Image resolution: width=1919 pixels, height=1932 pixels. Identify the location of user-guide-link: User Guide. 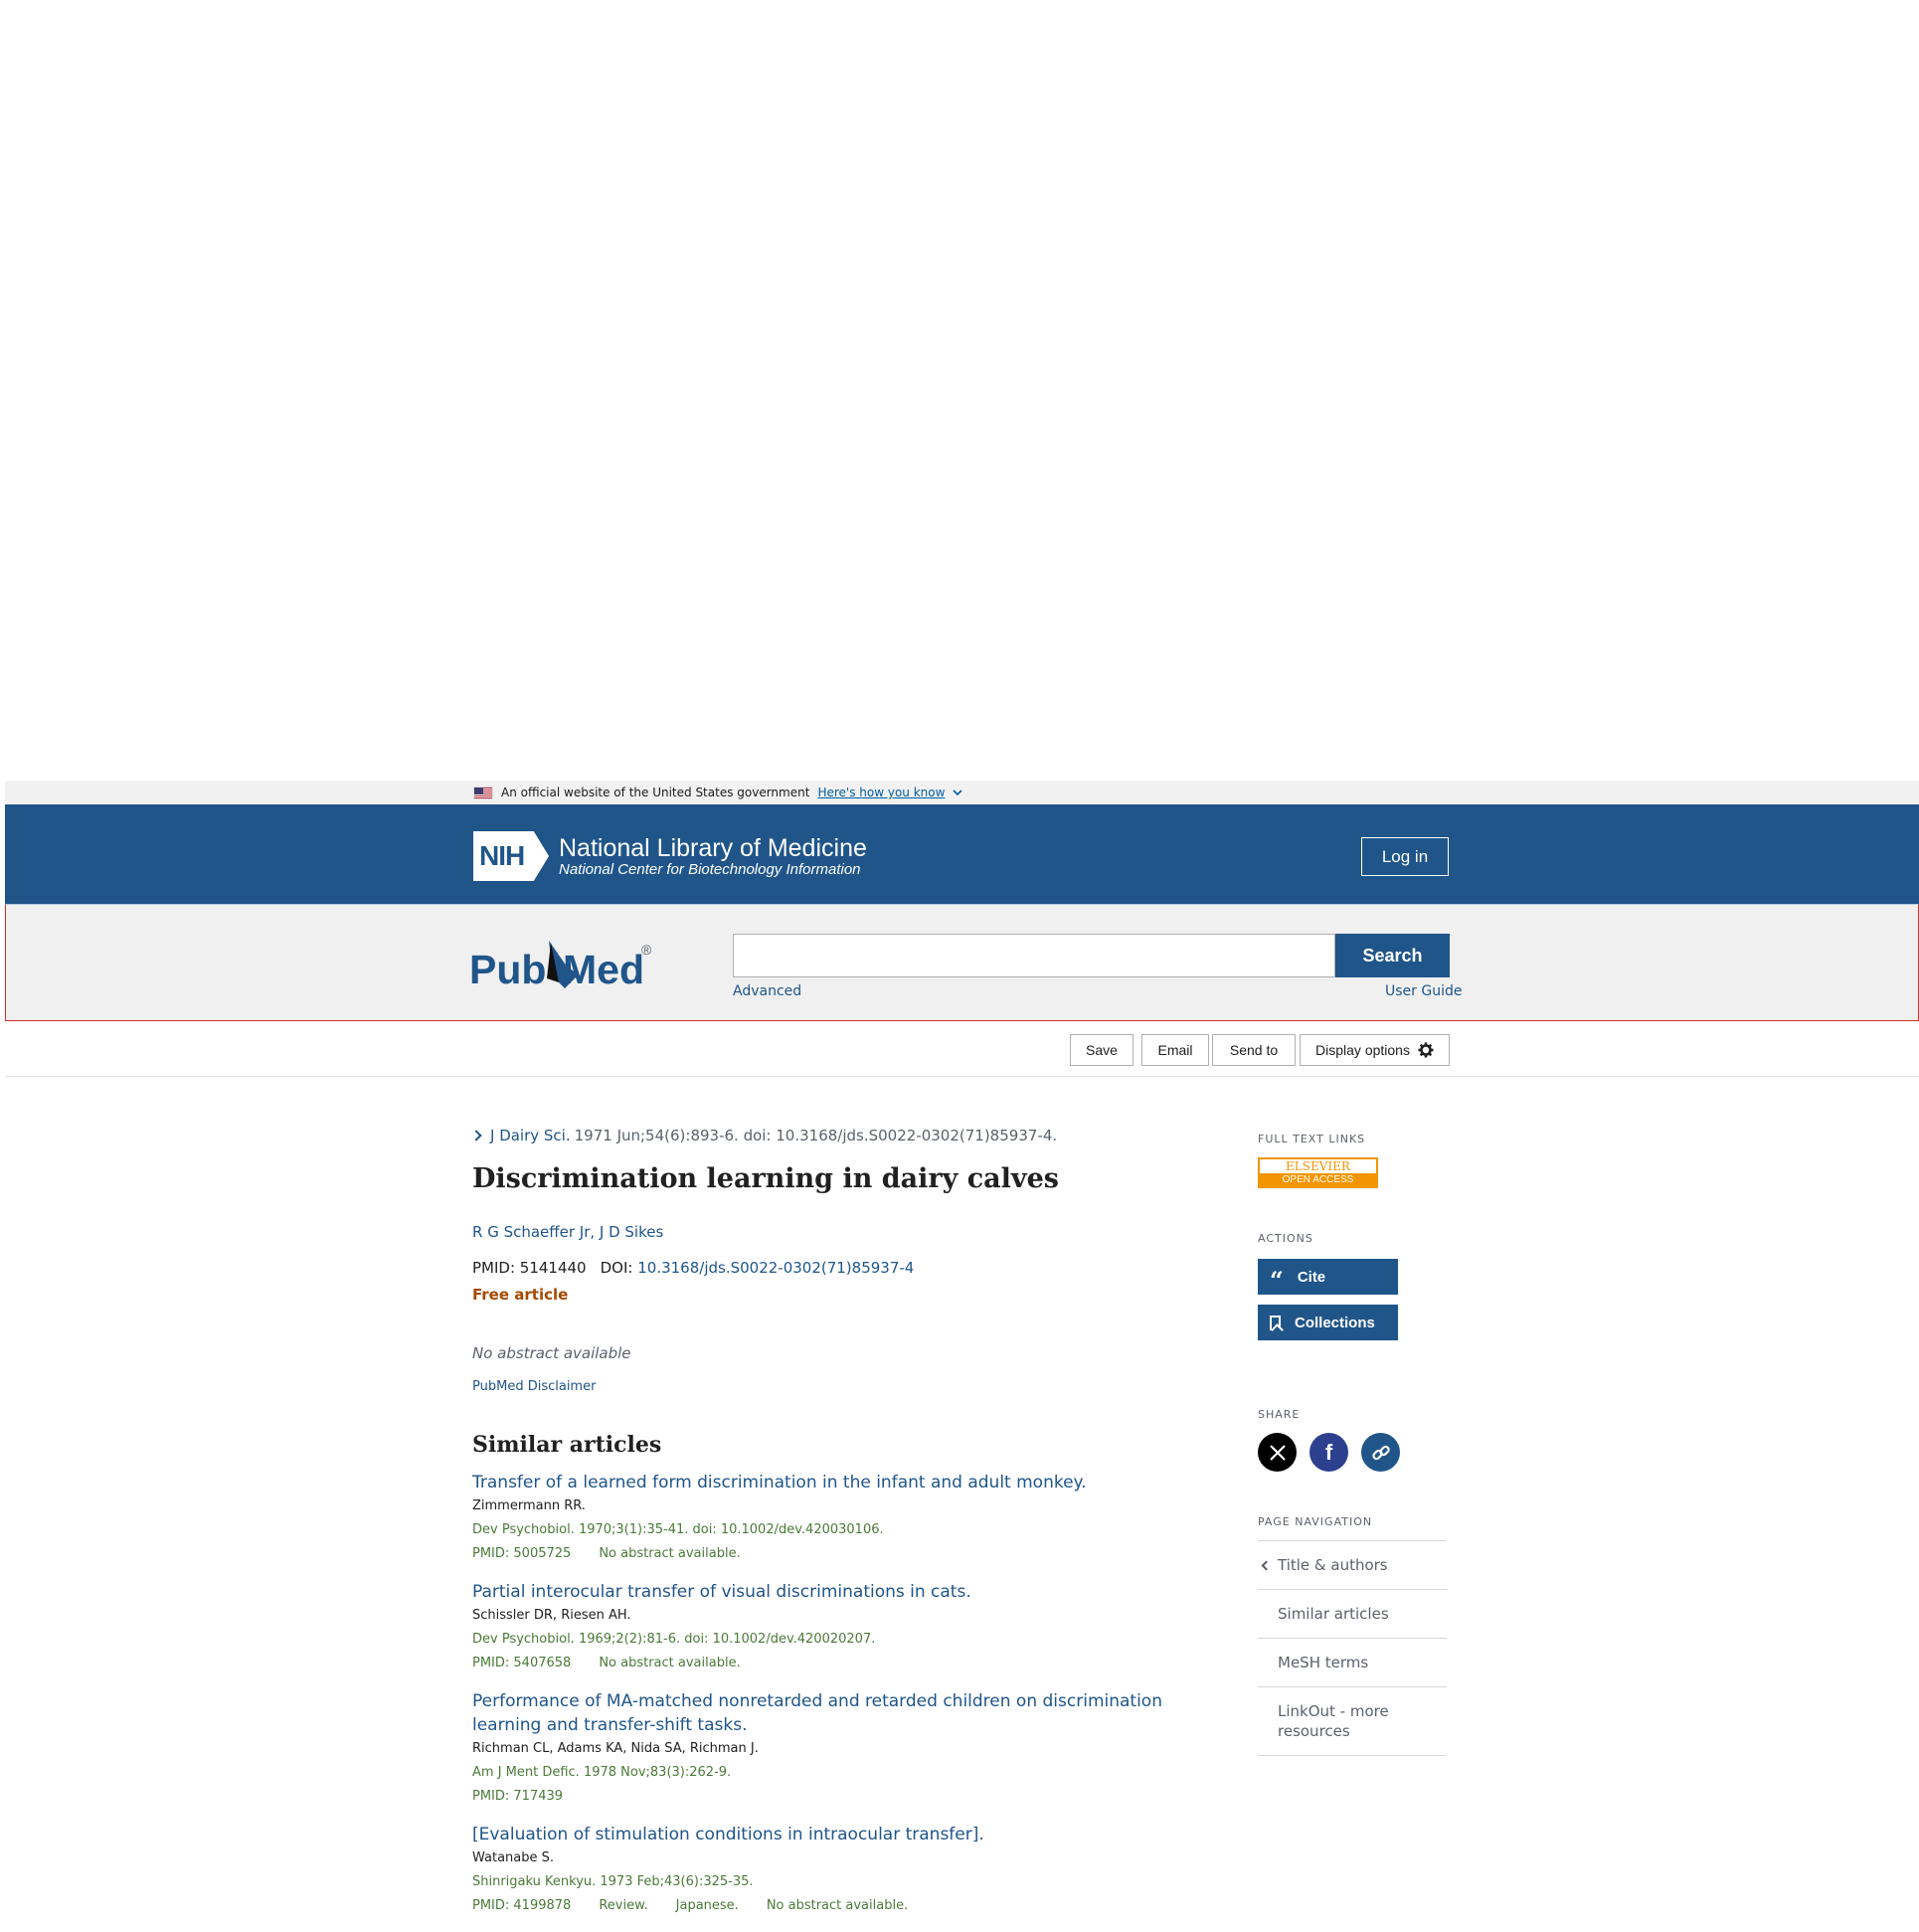
(1423, 991).